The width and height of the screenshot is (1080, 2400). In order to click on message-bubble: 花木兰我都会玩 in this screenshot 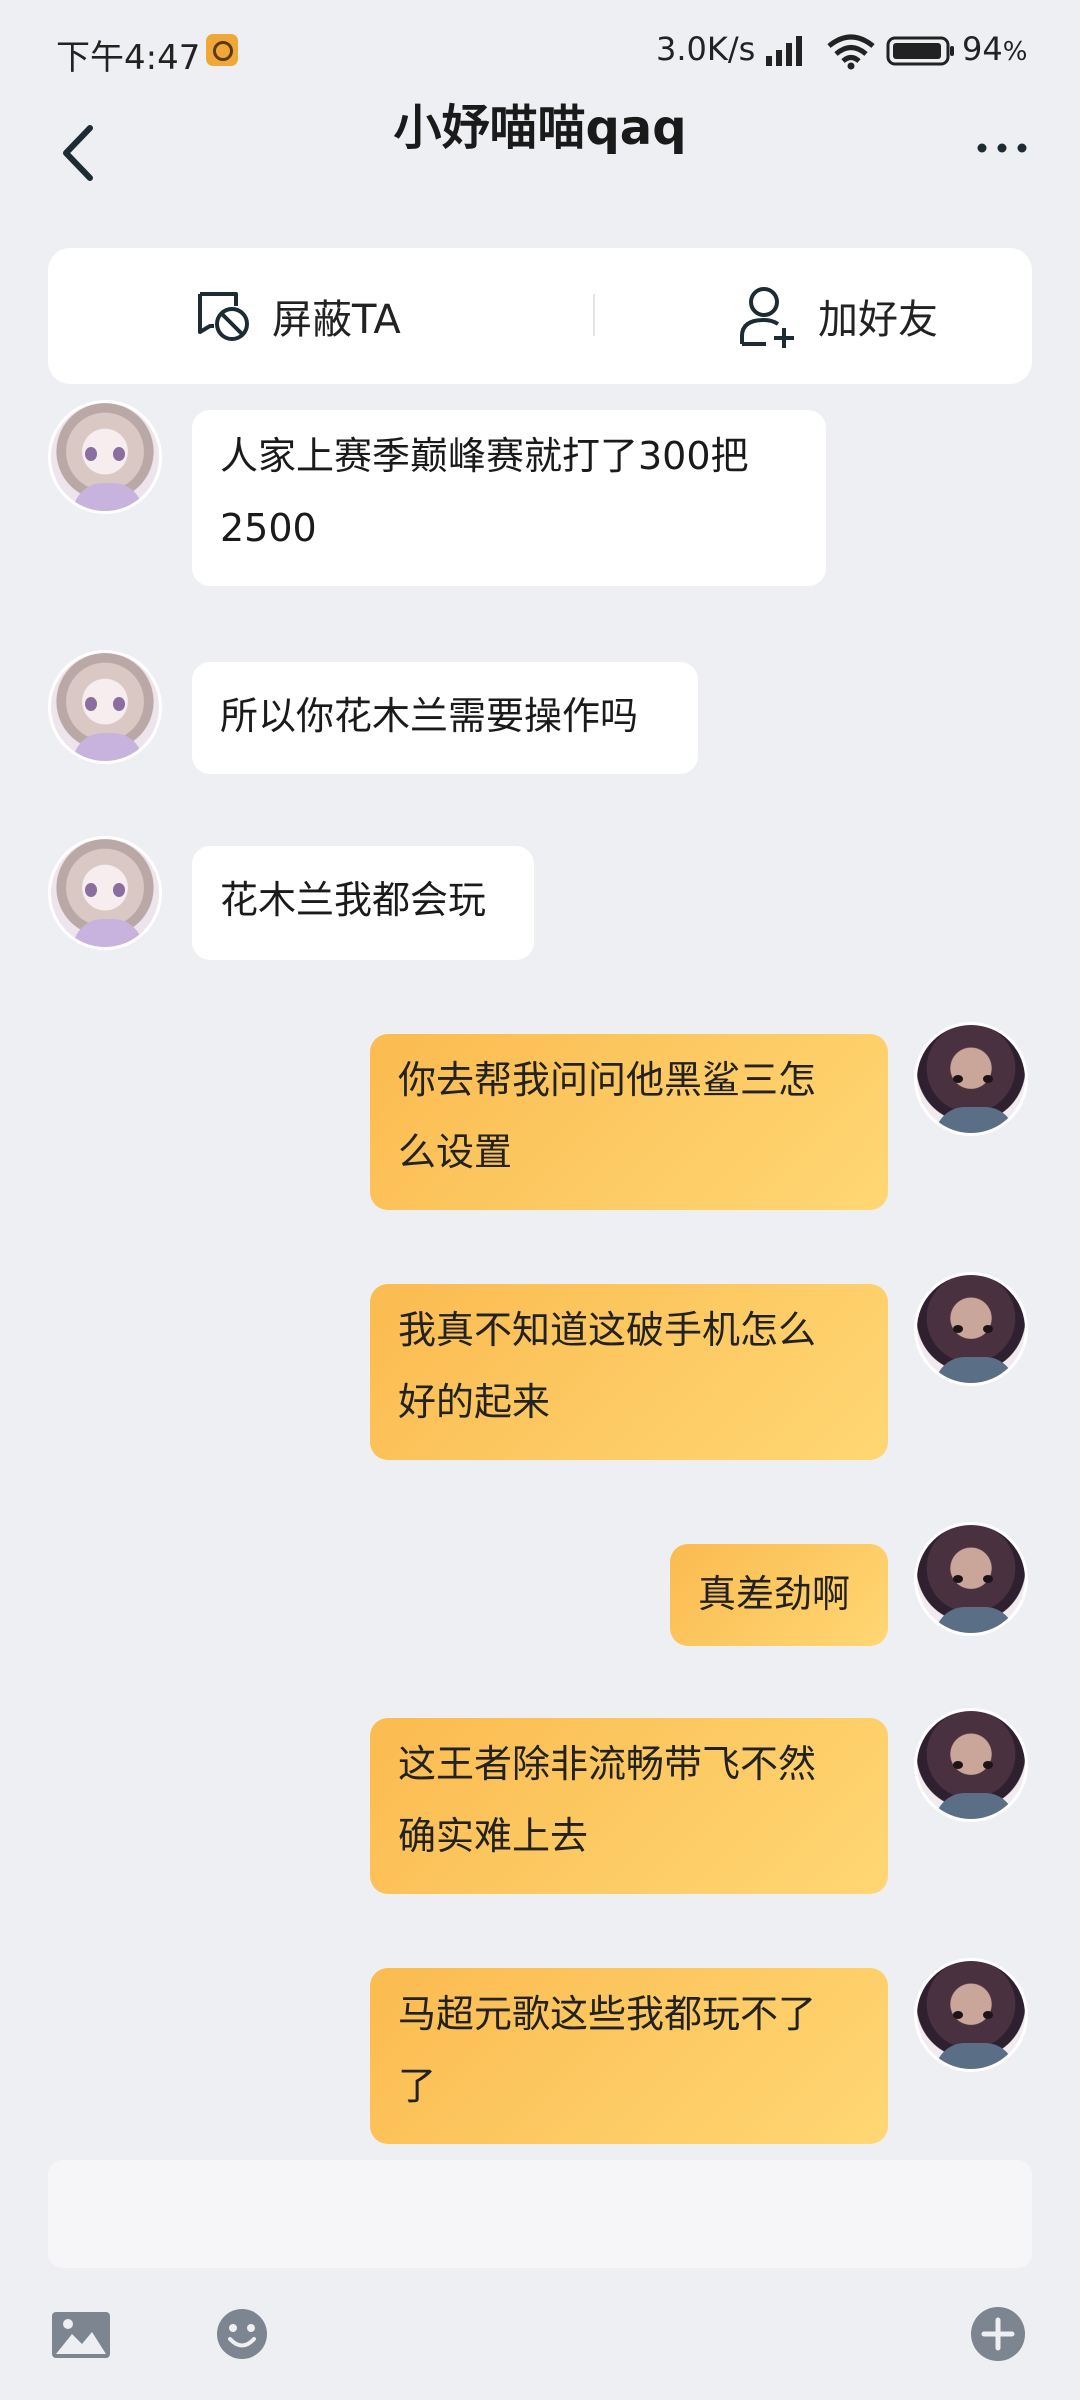, I will do `click(363, 903)`.